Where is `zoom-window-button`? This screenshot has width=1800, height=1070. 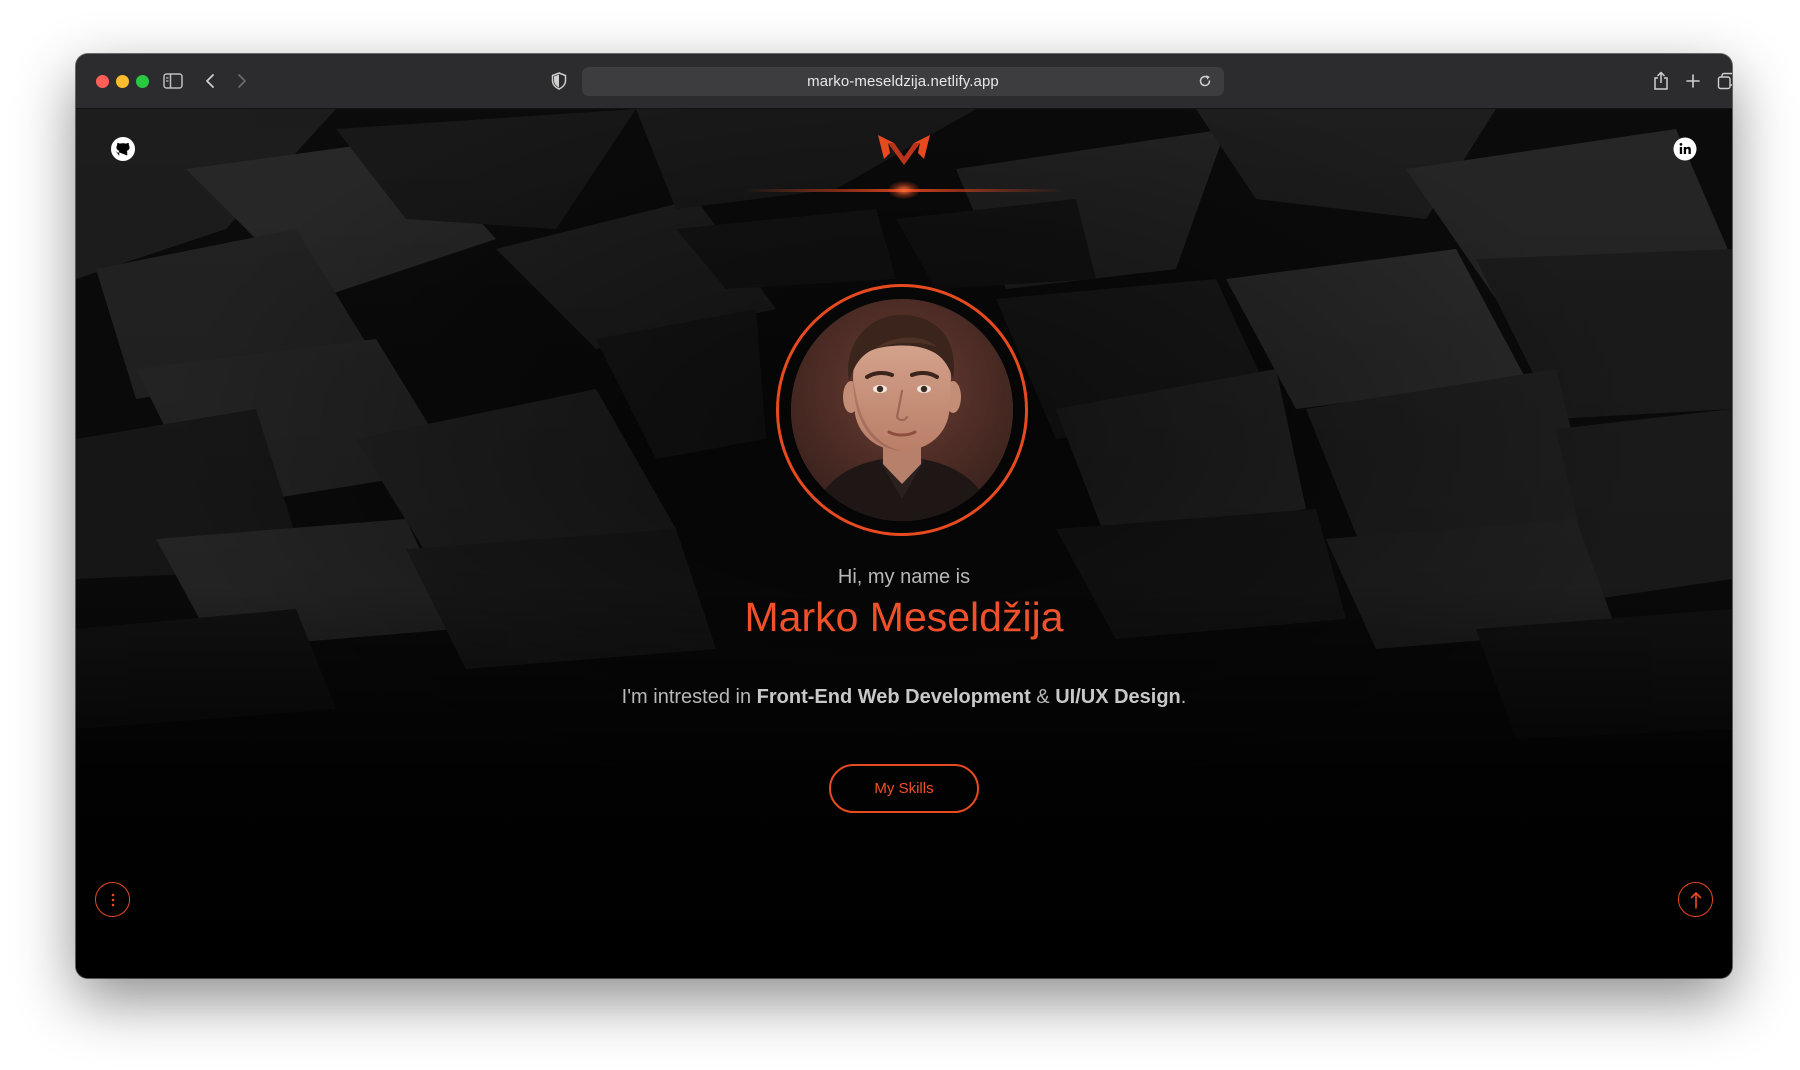 zoom-window-button is located at coordinates (142, 81).